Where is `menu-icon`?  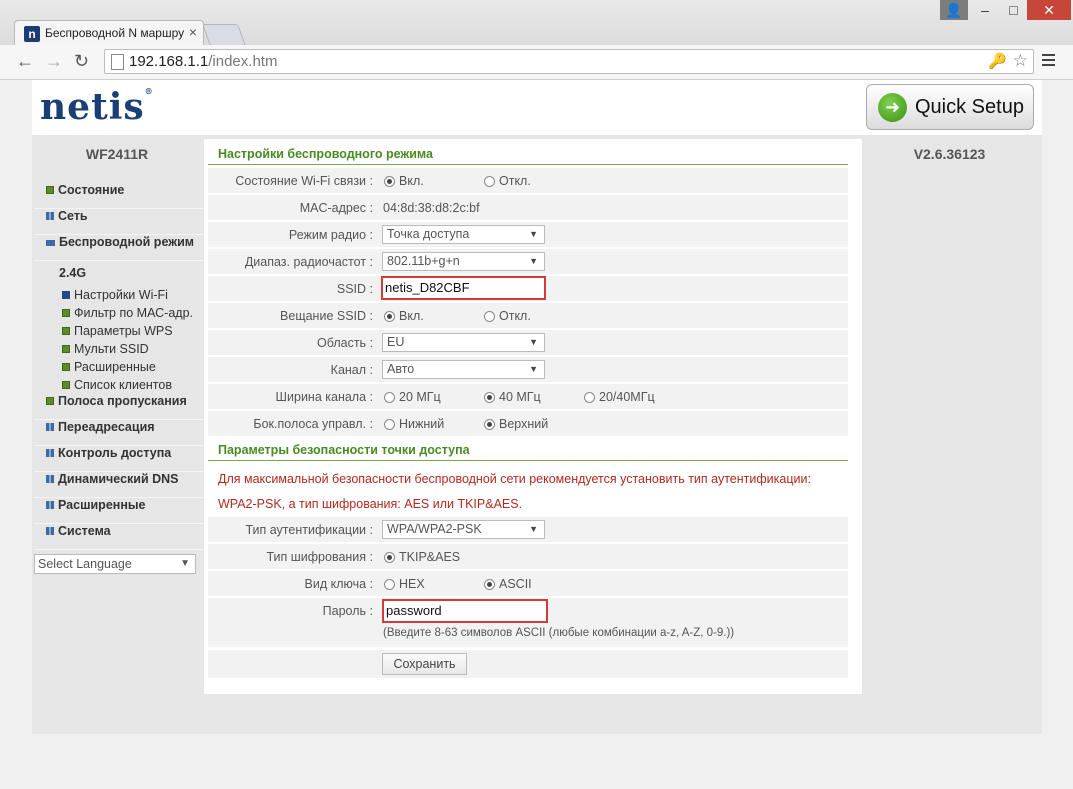
menu-icon is located at coordinates (1048, 61).